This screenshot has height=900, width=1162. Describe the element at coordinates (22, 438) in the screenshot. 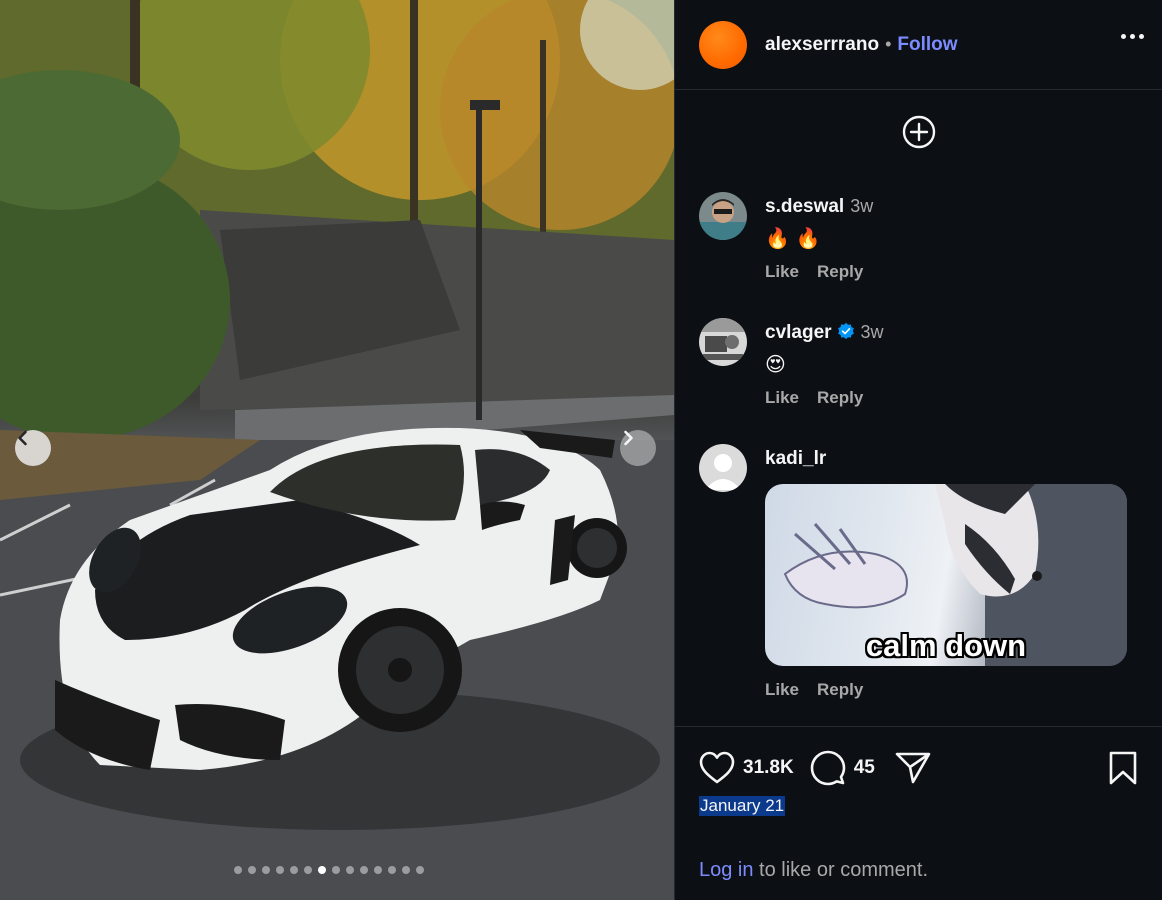

I see `chevron-left-icon` at that location.